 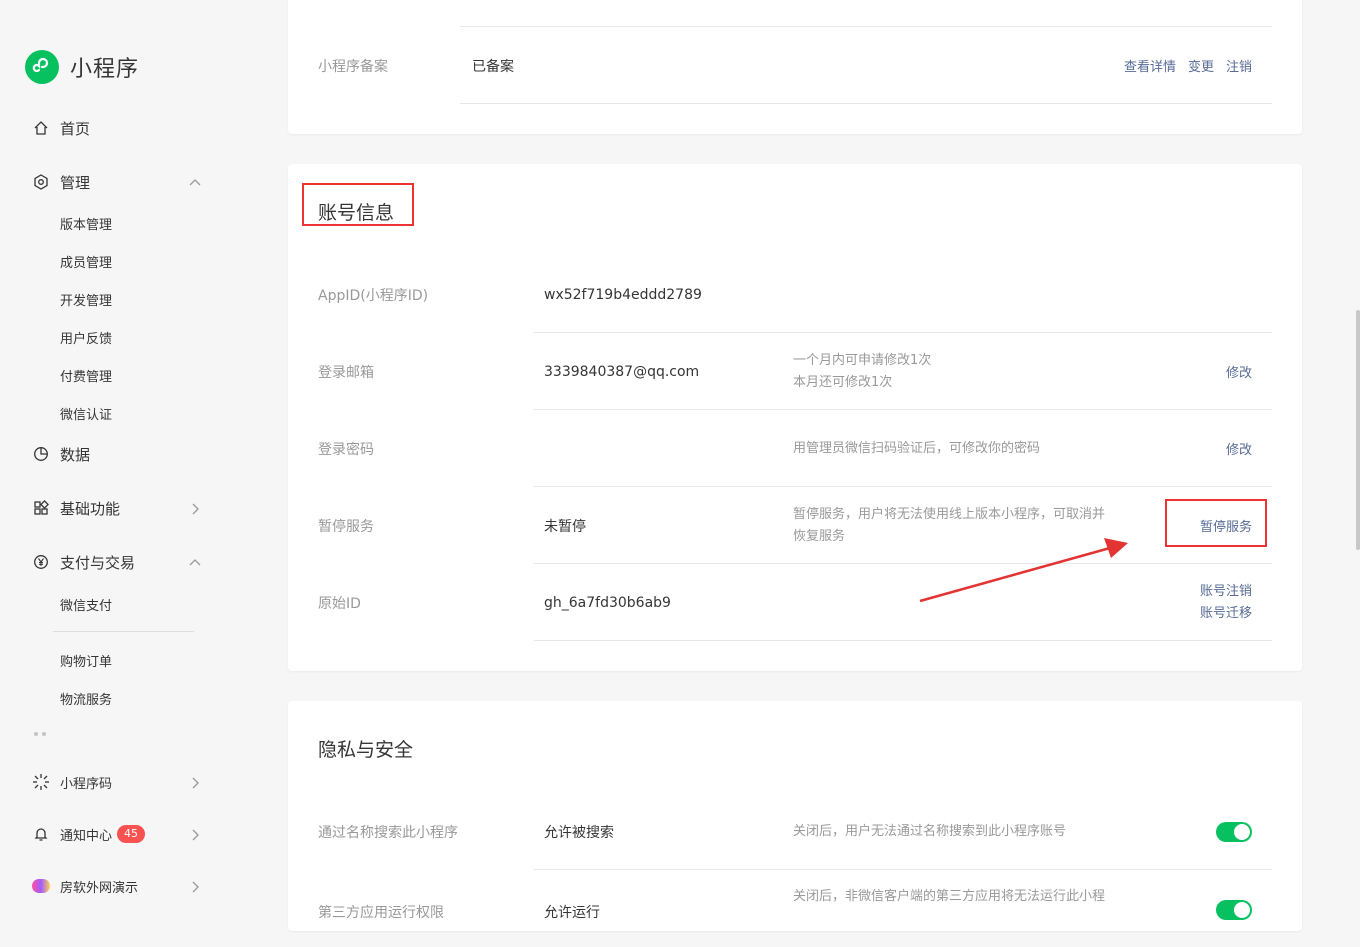 What do you see at coordinates (1023, 570) in the screenshot?
I see `annotation-arrow-icon` at bounding box center [1023, 570].